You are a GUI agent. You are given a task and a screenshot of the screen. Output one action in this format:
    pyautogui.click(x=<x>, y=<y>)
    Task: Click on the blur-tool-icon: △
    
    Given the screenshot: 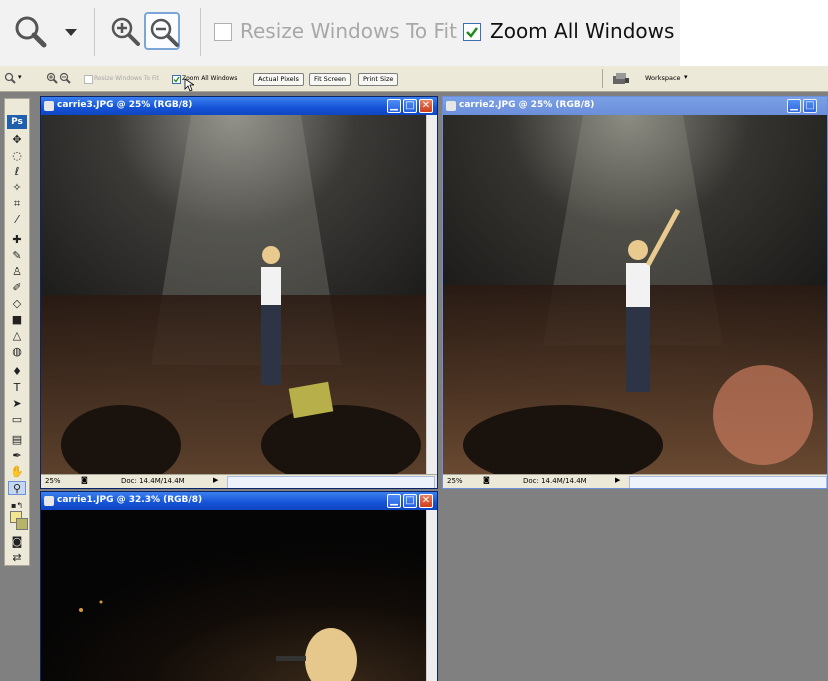 What is the action you would take?
    pyautogui.click(x=17, y=336)
    